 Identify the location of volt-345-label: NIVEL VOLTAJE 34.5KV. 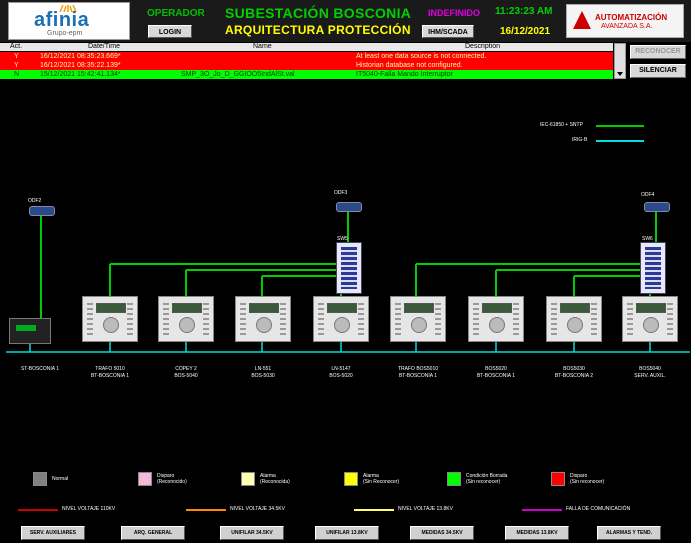
(257, 509).